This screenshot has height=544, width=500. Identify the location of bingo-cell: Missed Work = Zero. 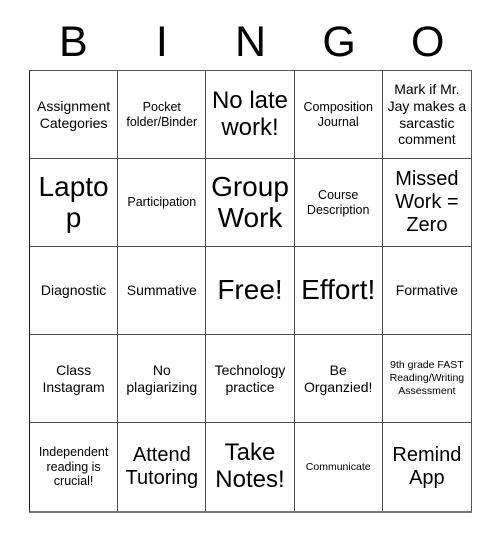
(426, 203).